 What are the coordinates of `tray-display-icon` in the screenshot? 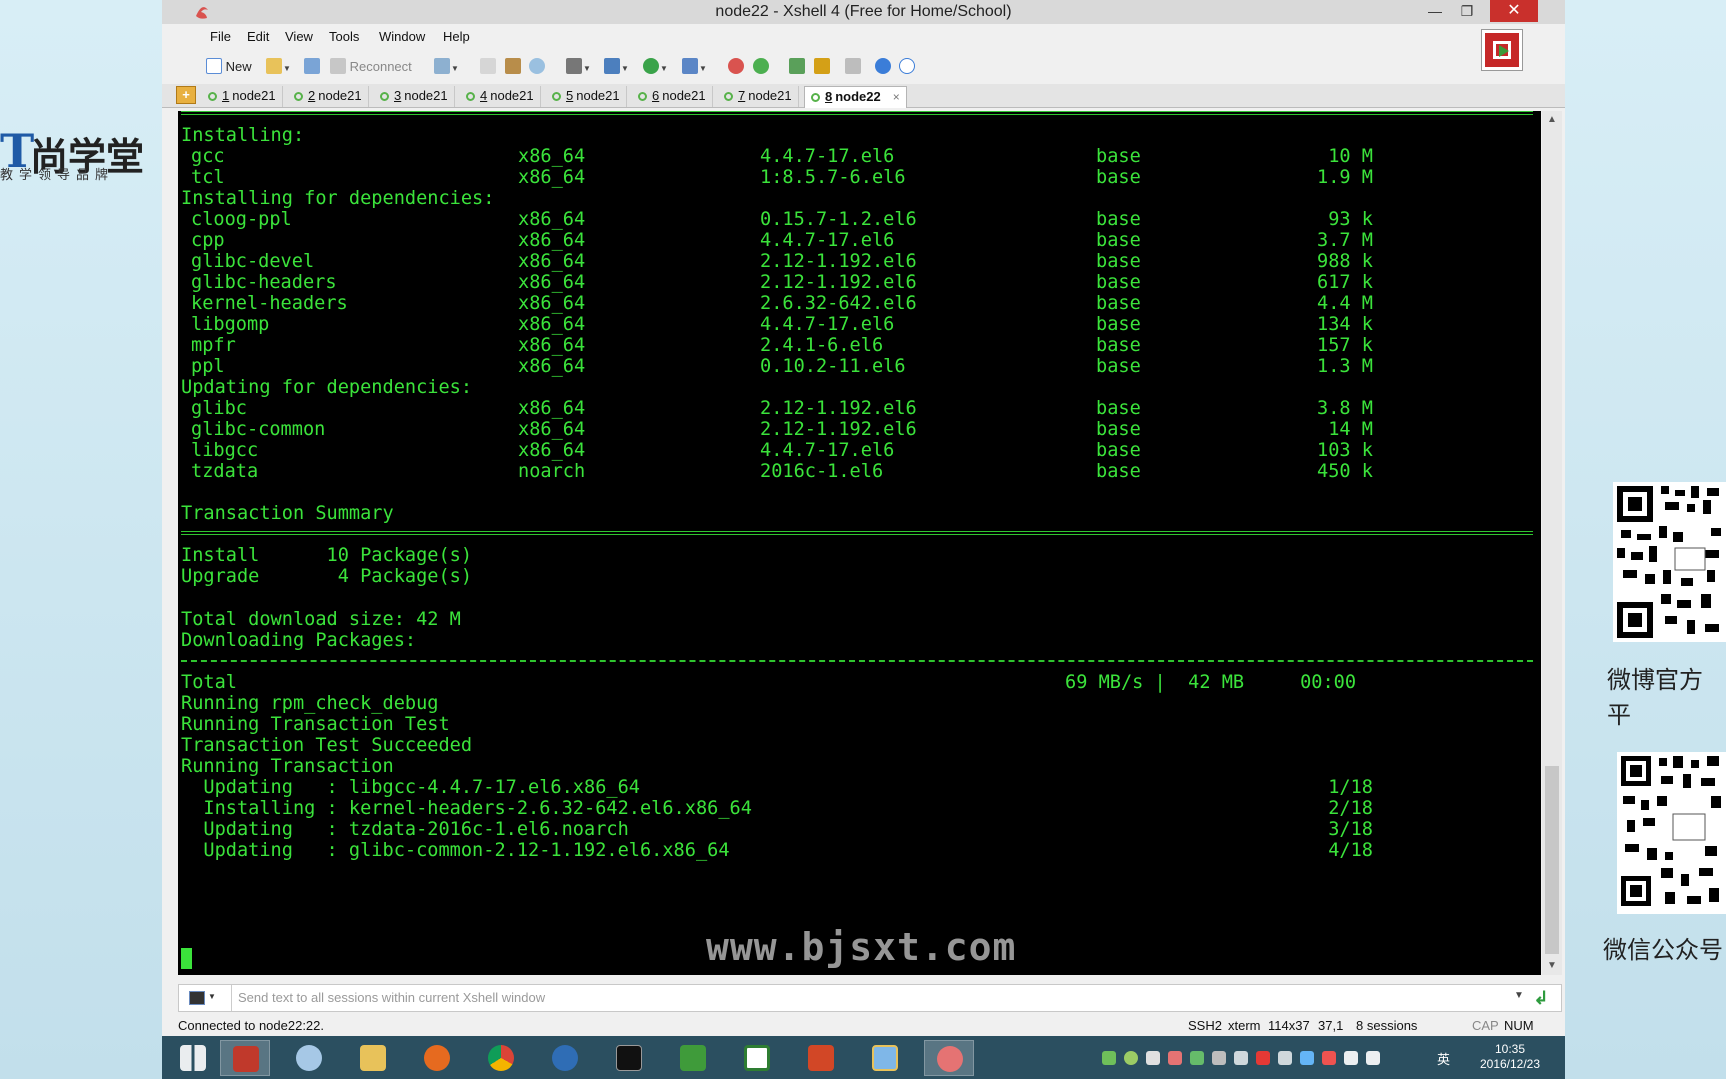 It's located at (1373, 1058).